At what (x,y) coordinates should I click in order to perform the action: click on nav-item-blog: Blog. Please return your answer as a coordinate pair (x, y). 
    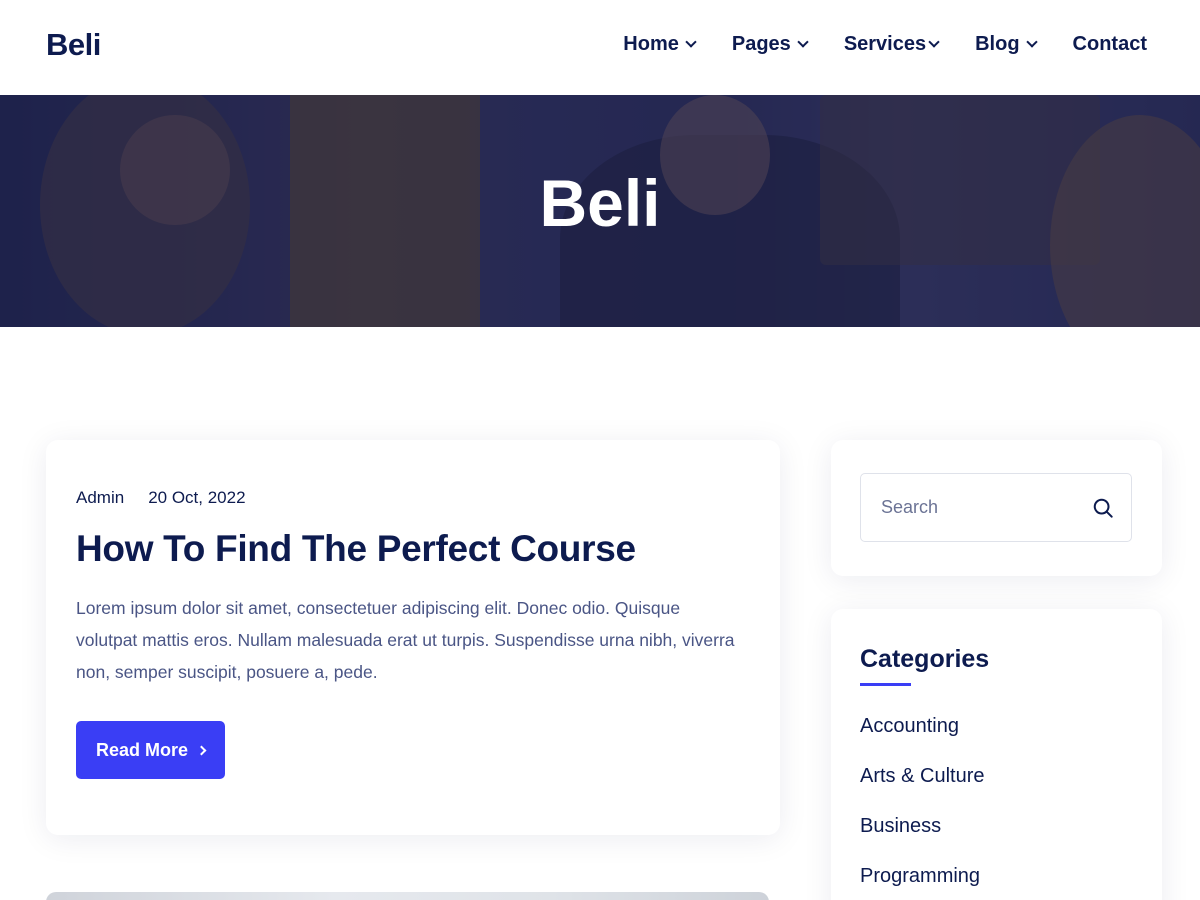
    Looking at the image, I should click on (1006, 44).